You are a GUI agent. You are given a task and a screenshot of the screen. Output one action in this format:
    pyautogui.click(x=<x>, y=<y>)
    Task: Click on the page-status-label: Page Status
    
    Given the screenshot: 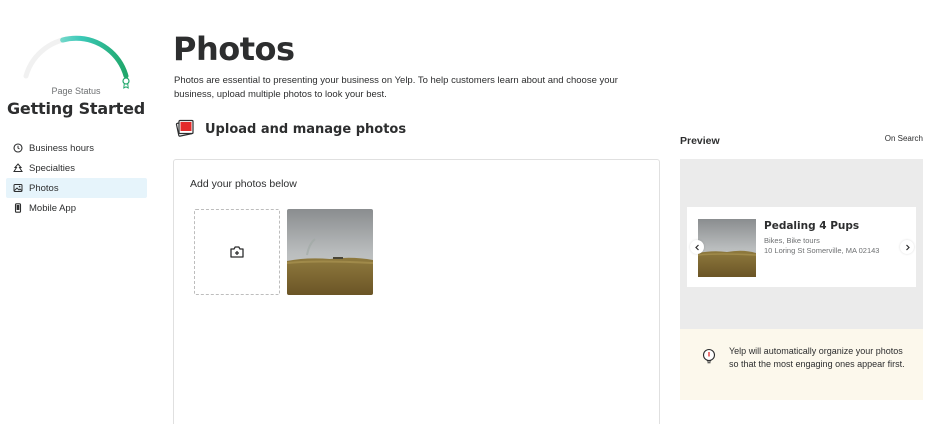 What is the action you would take?
    pyautogui.click(x=76, y=91)
    